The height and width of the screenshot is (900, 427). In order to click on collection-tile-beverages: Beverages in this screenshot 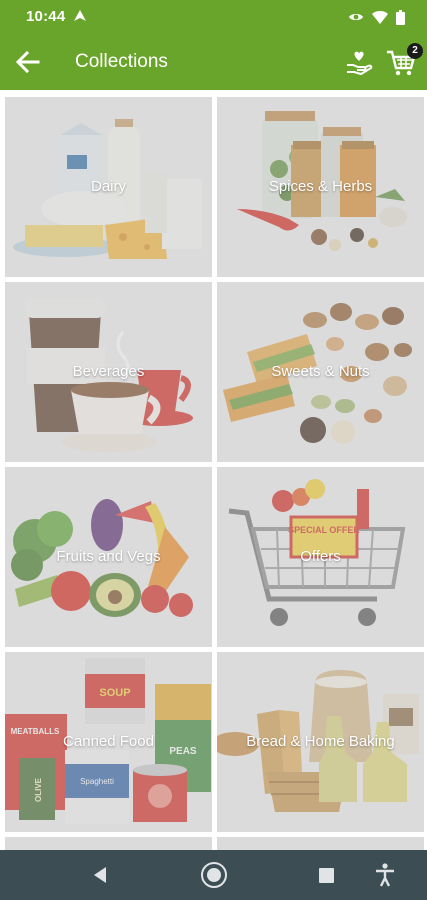, I will do `click(108, 372)`.